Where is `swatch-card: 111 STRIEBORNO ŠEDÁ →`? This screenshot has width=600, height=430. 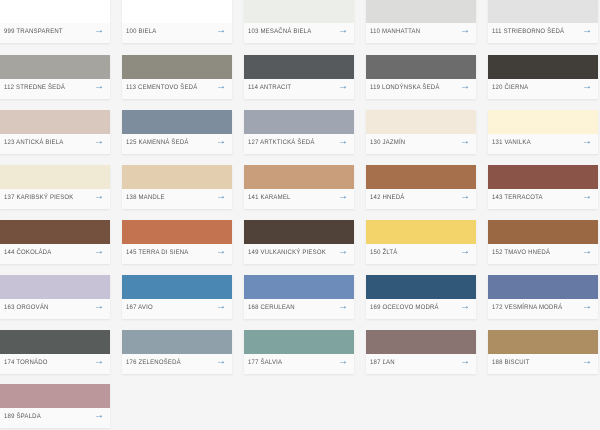 swatch-card: 111 STRIEBORNO ŠEDÁ → is located at coordinates (543, 21).